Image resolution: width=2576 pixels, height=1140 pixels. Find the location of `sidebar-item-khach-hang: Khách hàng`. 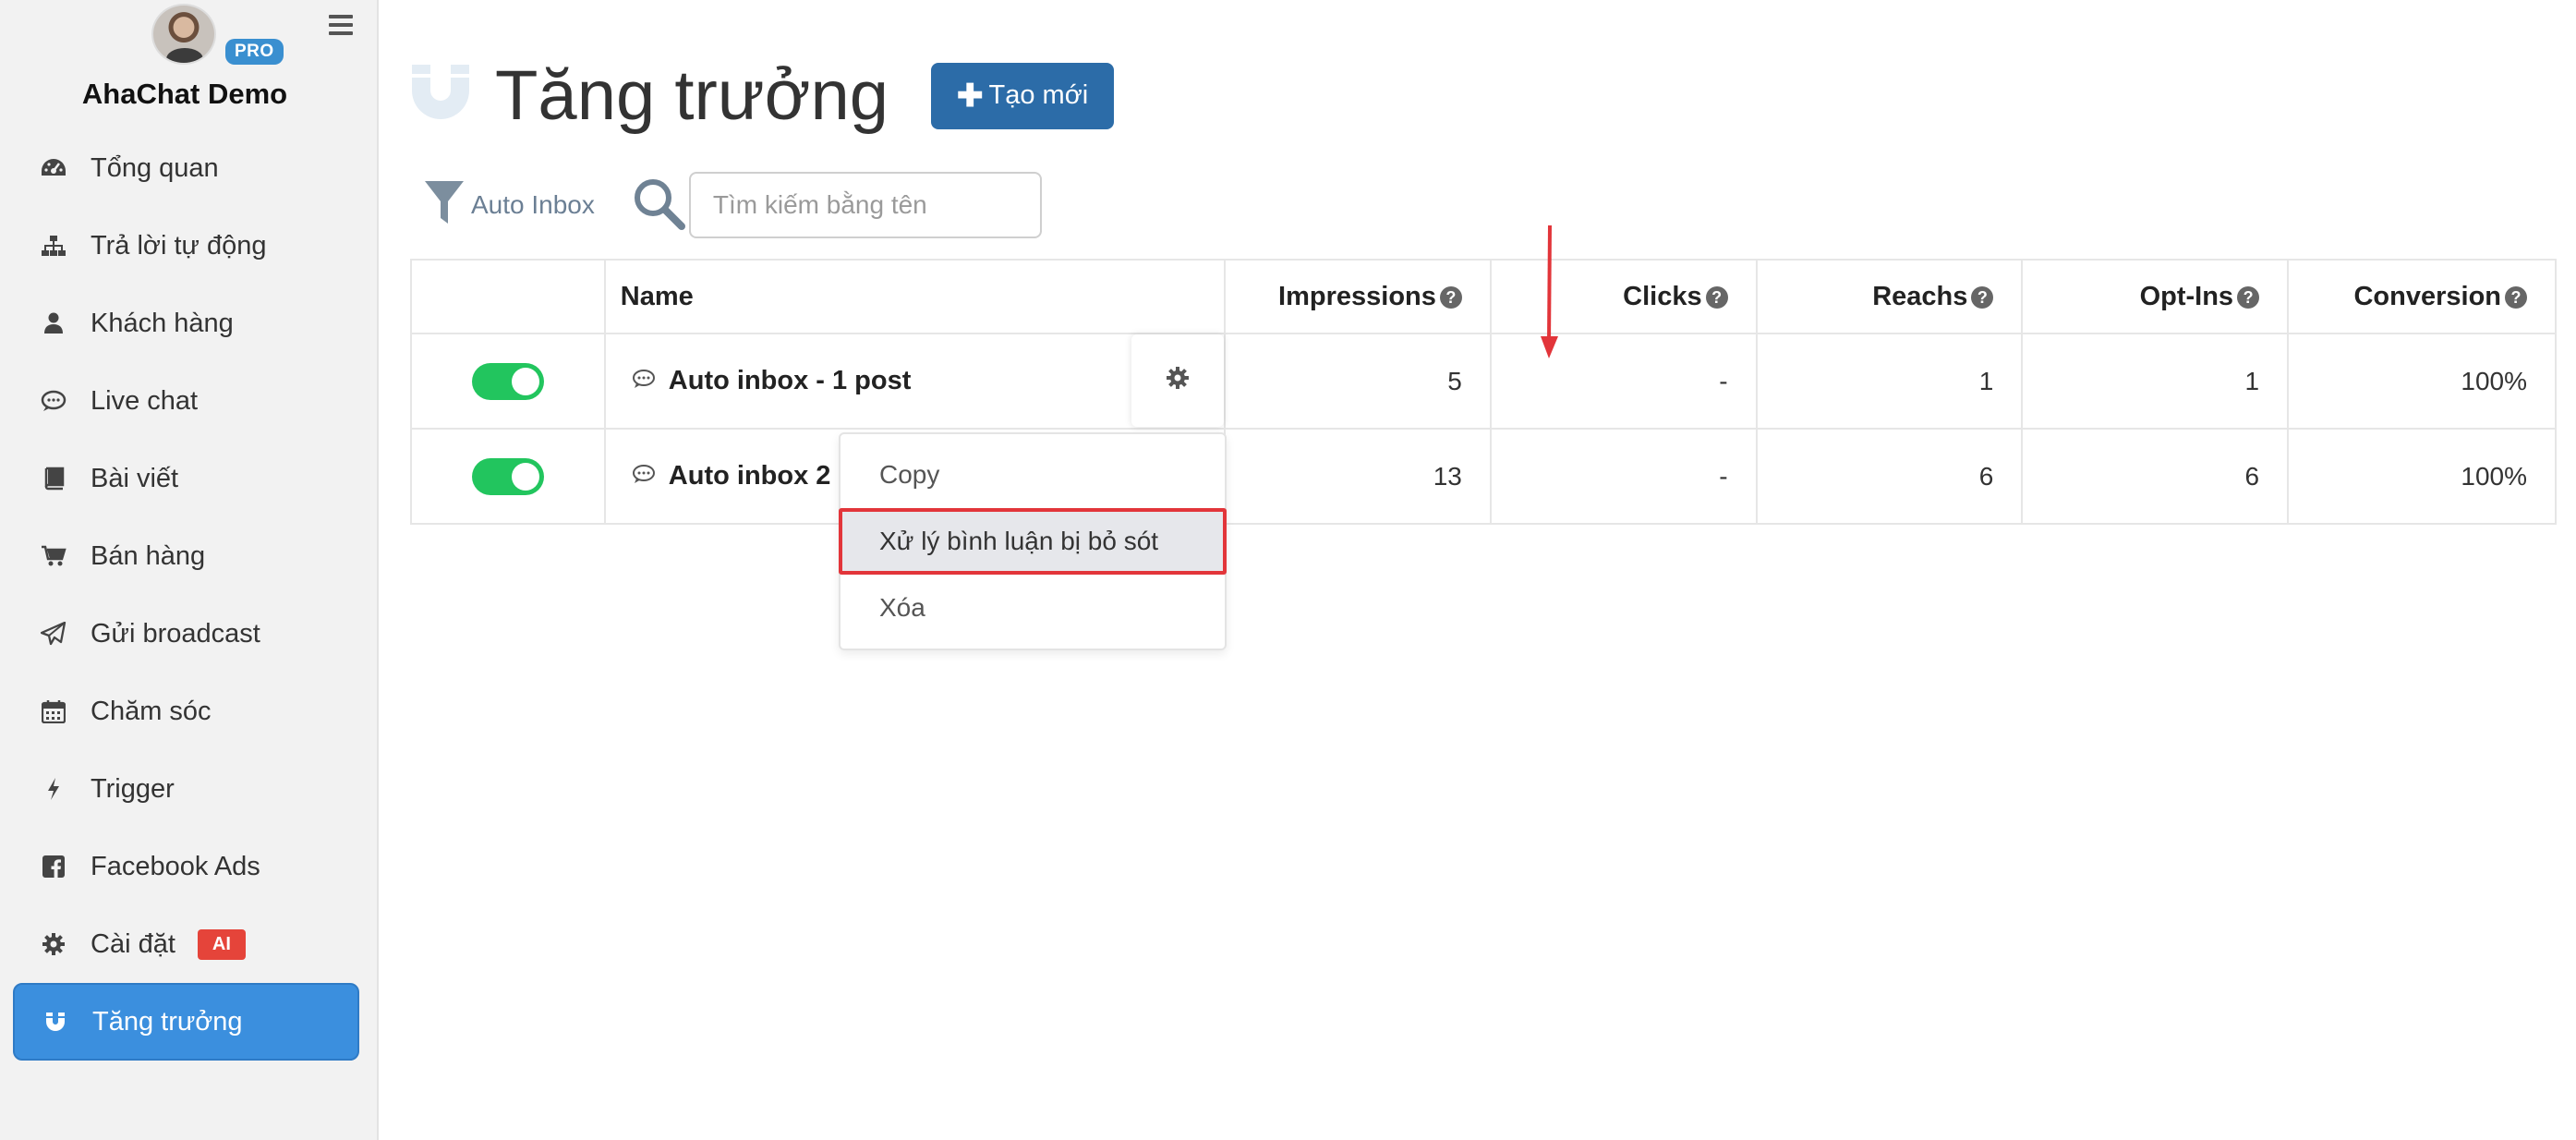

sidebar-item-khach-hang: Khách hàng is located at coordinates (186, 323).